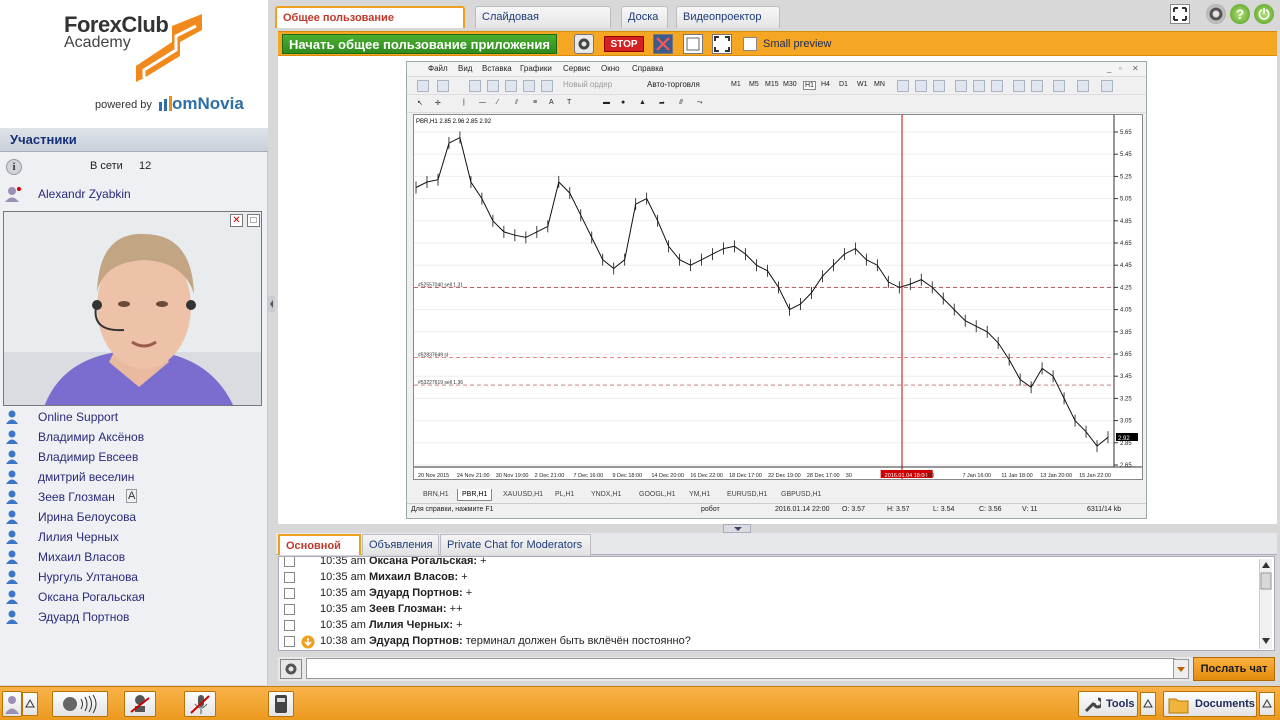  What do you see at coordinates (200, 704) in the screenshot?
I see `microphone-button` at bounding box center [200, 704].